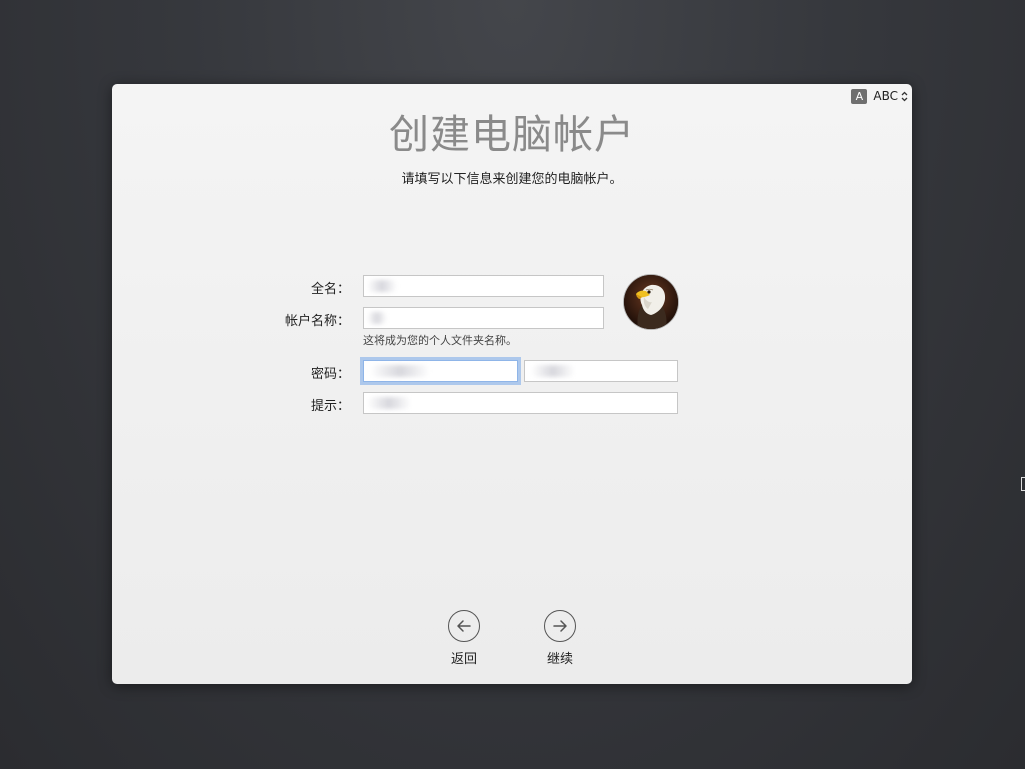 The image size is (1025, 769). I want to click on account-name-note: 这将成为您的个人文件夹名称。, so click(440, 340).